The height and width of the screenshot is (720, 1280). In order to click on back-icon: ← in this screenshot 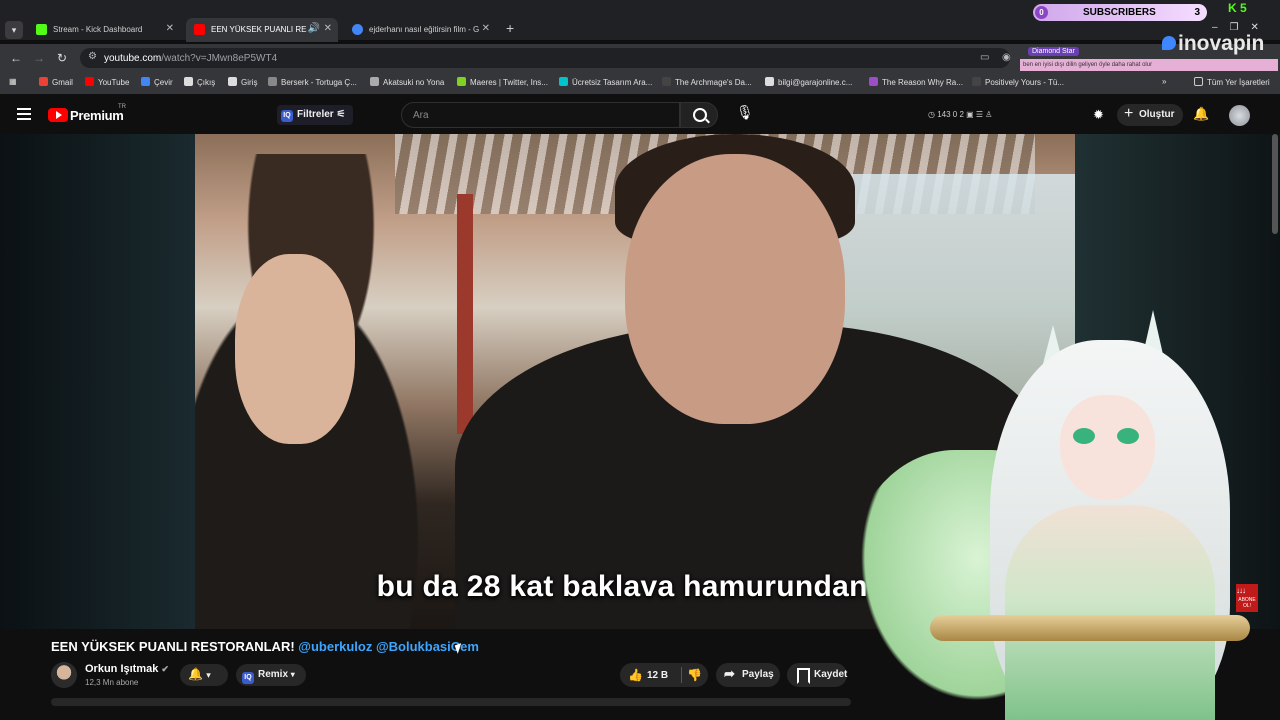, I will do `click(16, 58)`.